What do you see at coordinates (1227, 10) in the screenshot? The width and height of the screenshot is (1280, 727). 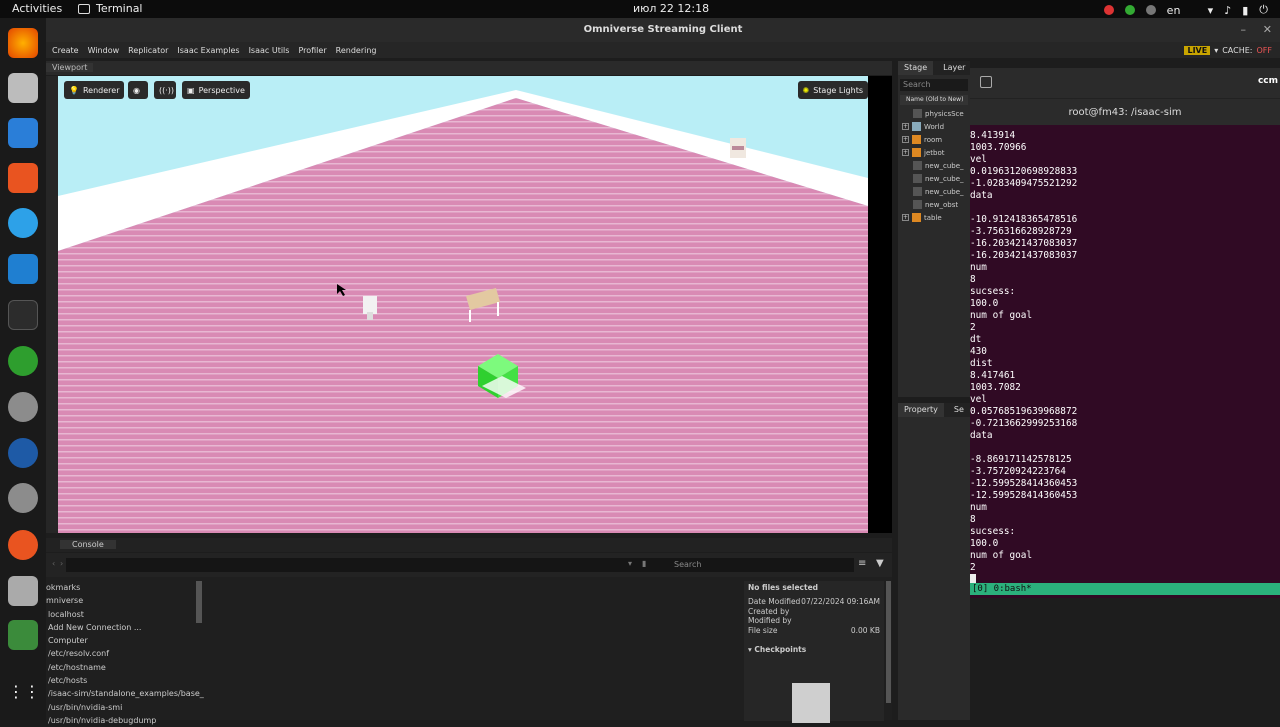 I see `volume-icon: ♪` at bounding box center [1227, 10].